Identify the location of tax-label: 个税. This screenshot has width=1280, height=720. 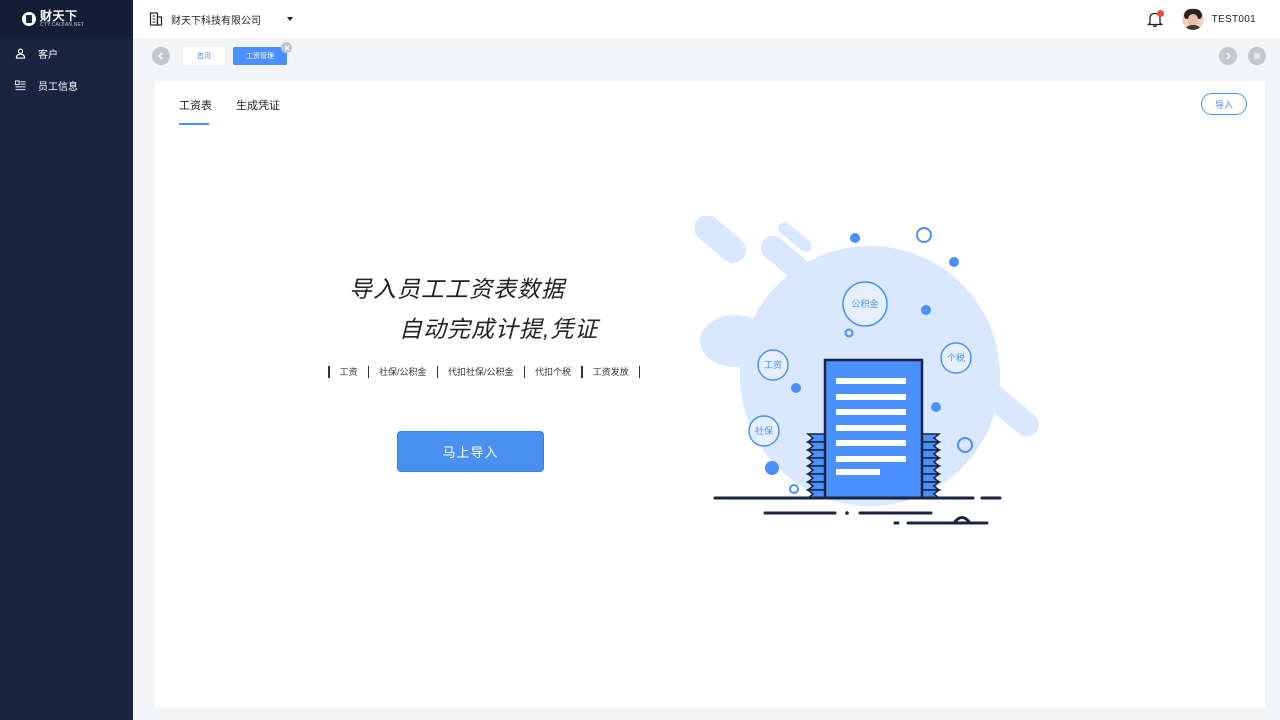
(956, 357).